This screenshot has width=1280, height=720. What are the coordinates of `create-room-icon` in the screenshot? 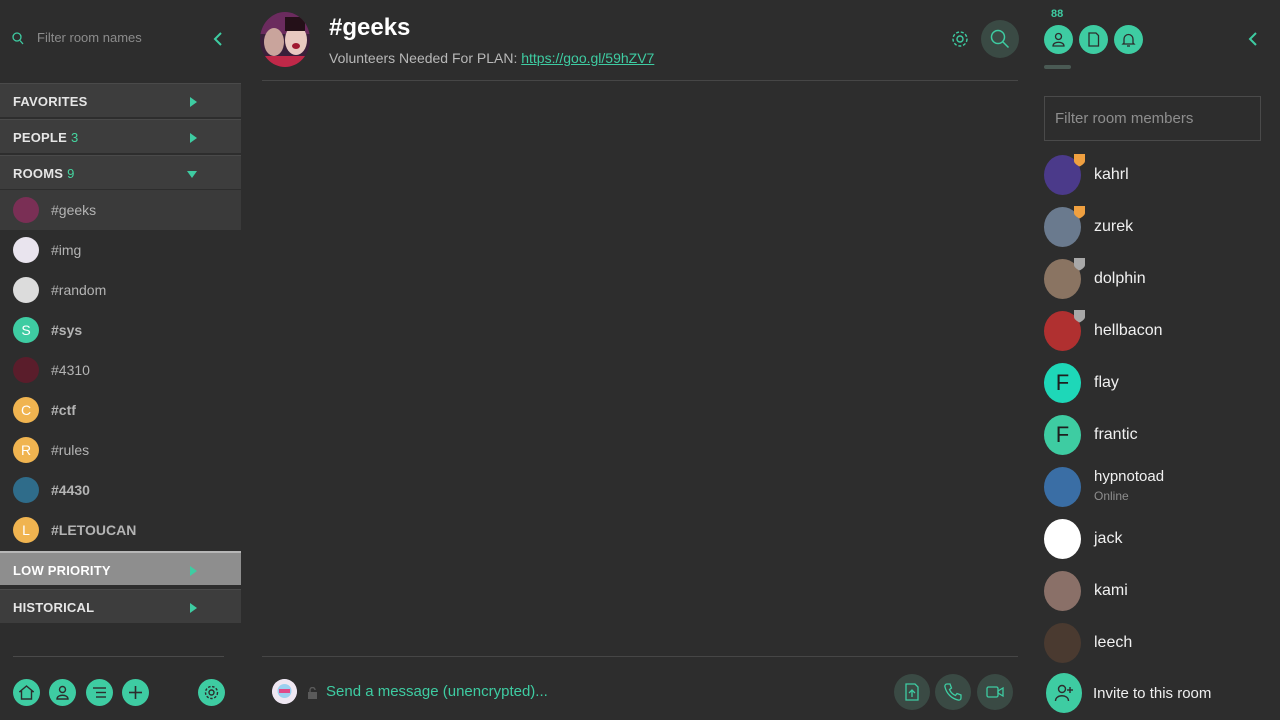 It's located at (135, 692).